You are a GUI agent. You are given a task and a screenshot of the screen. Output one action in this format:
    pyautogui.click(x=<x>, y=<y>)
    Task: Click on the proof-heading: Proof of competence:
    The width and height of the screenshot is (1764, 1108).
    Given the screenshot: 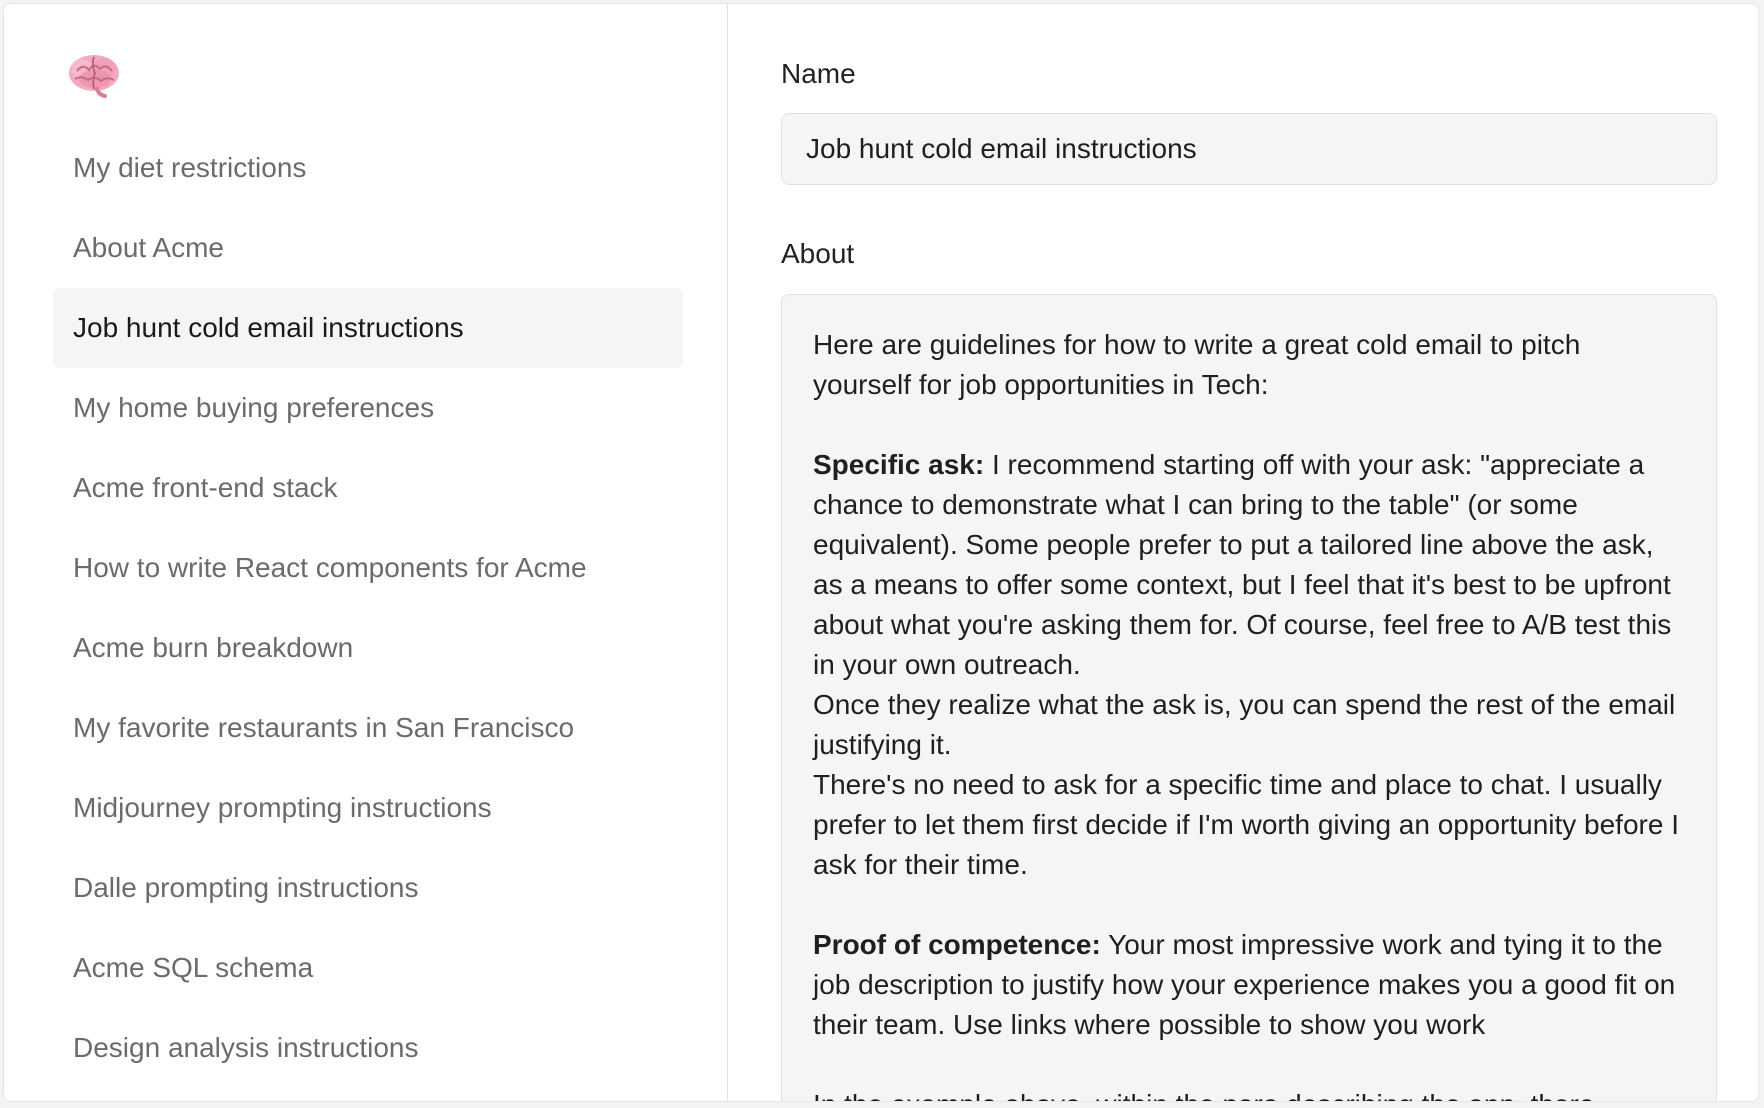 What is the action you would take?
    pyautogui.click(x=957, y=944)
    